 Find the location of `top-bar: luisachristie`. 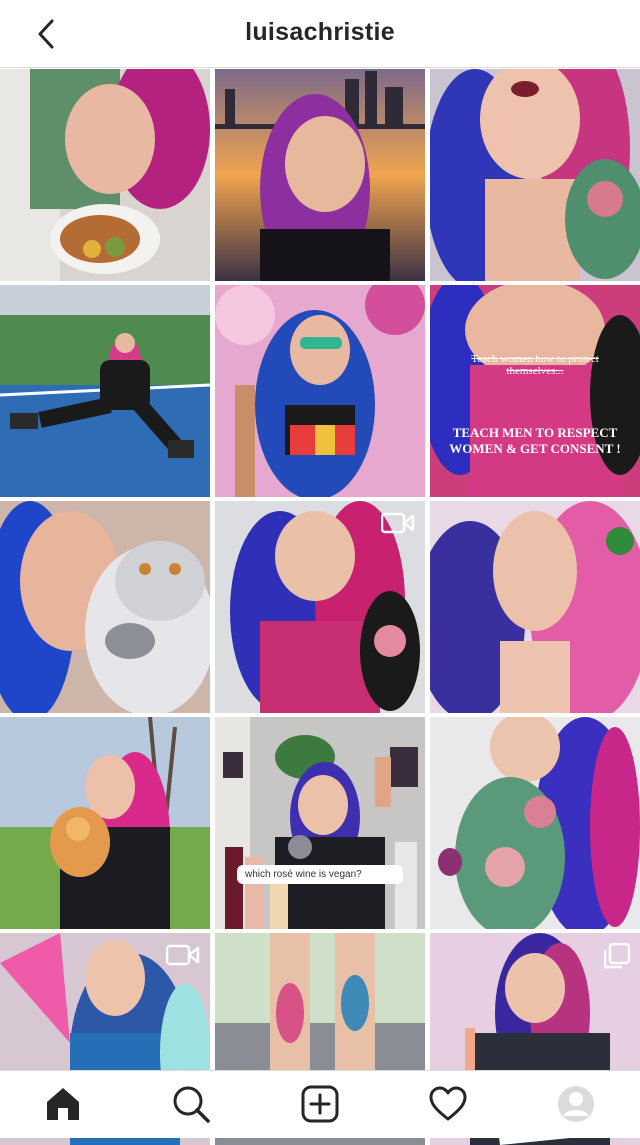

top-bar: luisachristie is located at coordinates (320, 34).